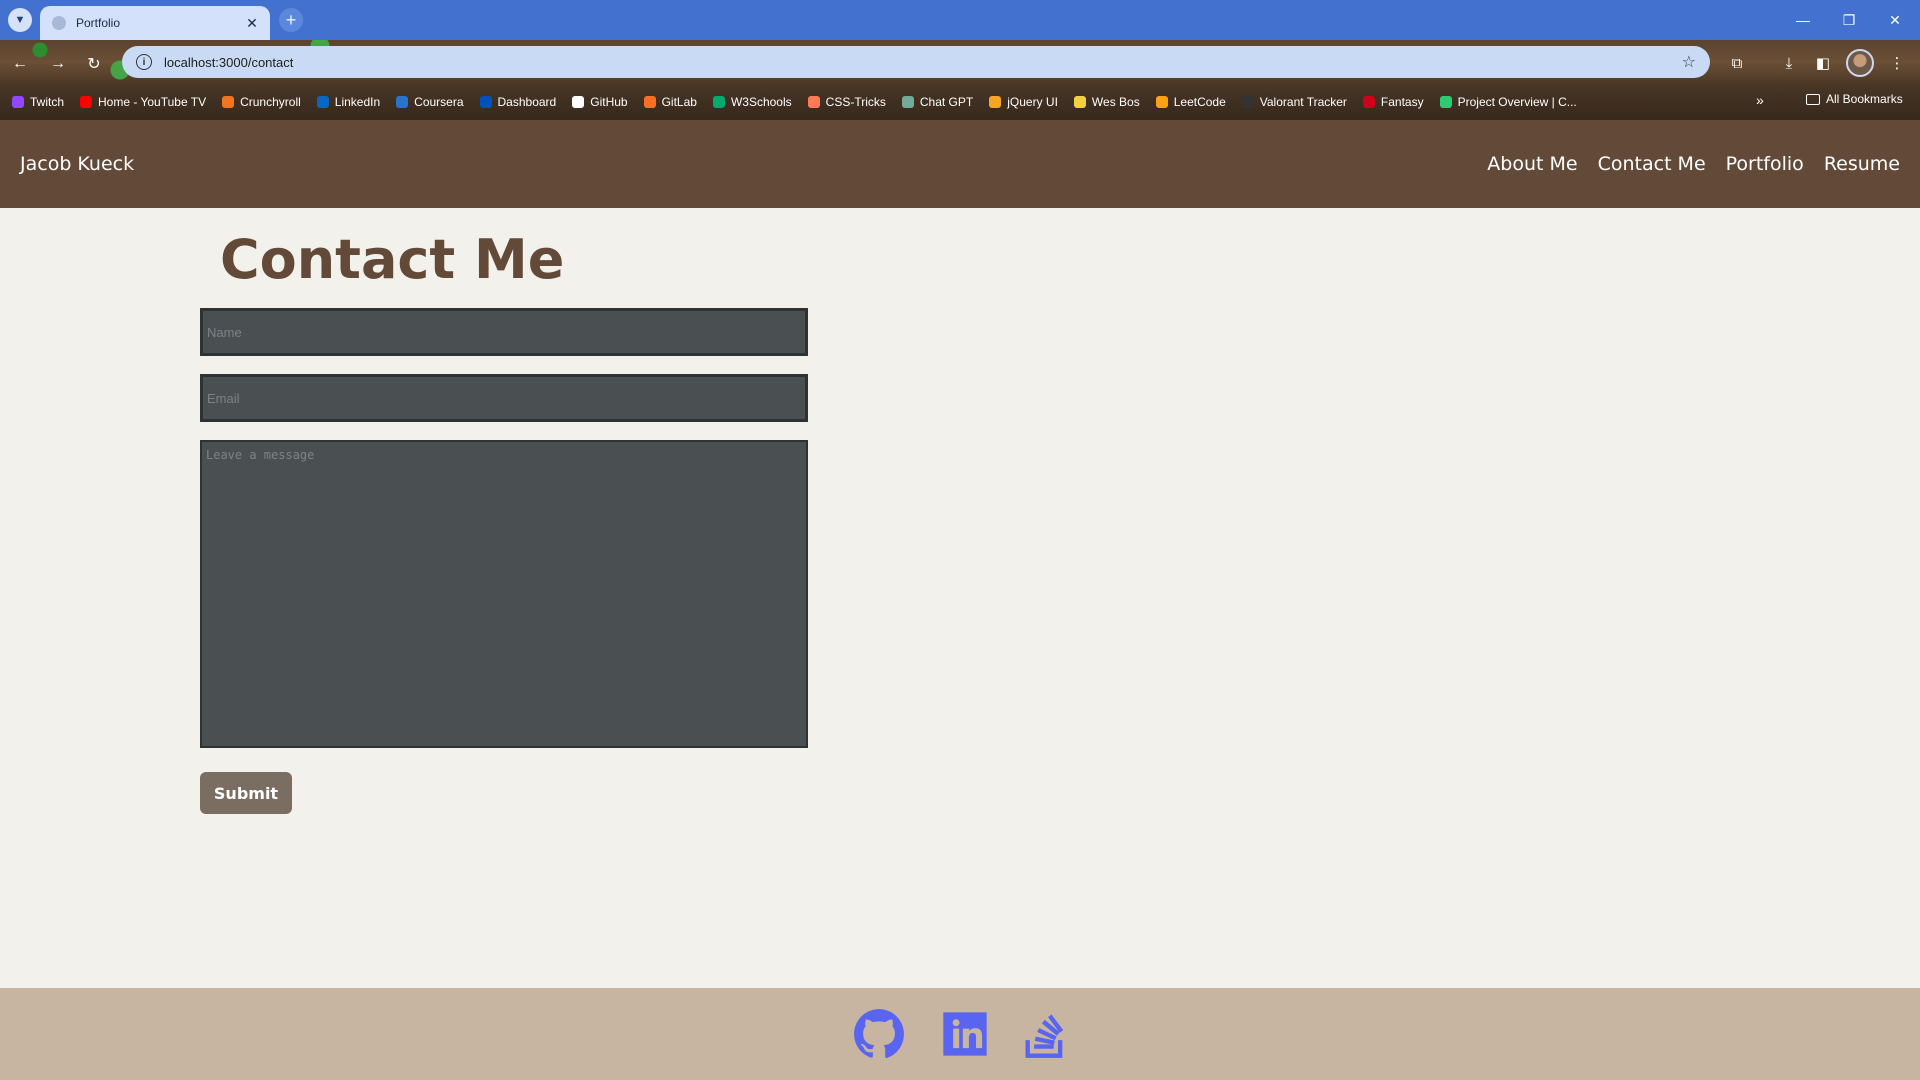  I want to click on folder-icon, so click(1813, 99).